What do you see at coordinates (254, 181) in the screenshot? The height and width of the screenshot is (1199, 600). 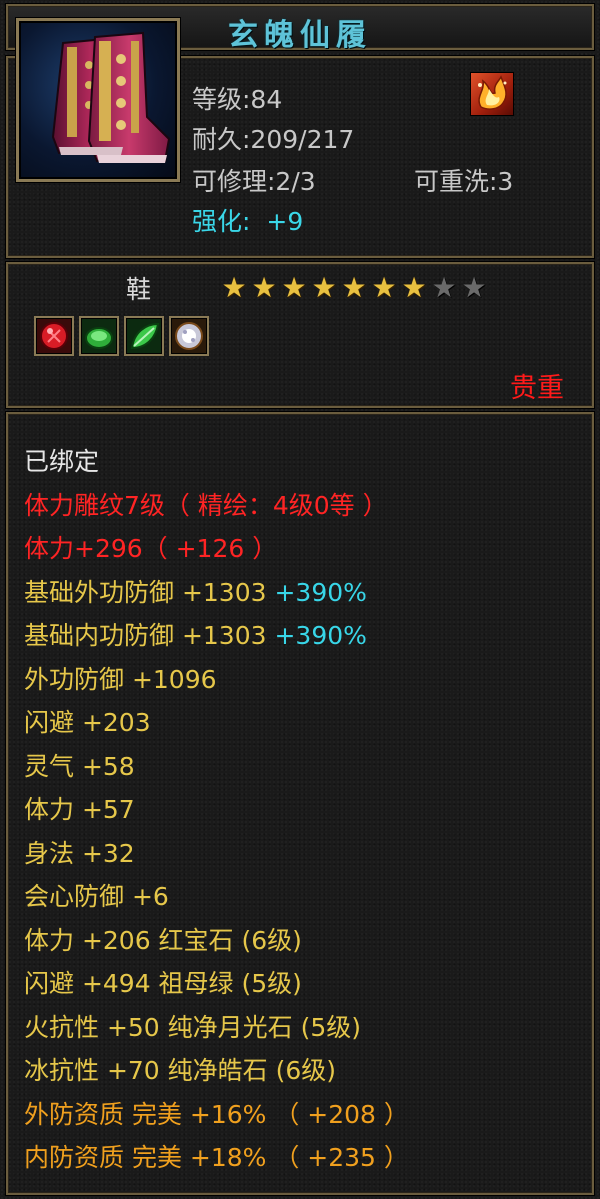 I see `item-repair-count: 可修理:2/3` at bounding box center [254, 181].